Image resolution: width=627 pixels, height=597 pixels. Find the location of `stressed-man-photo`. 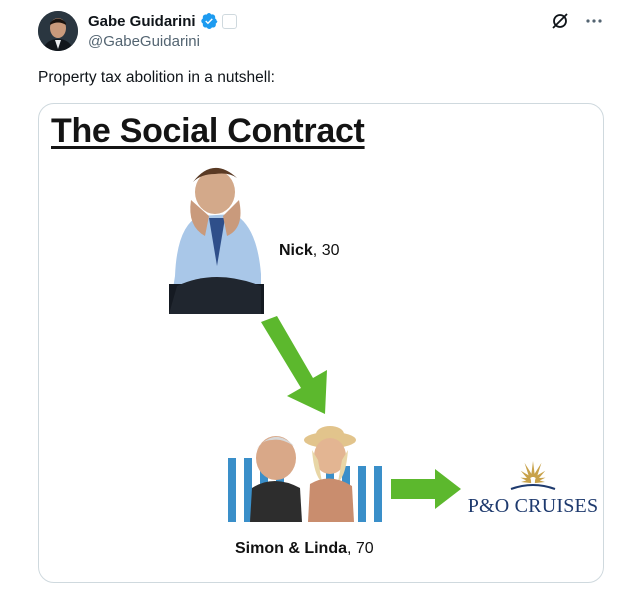

stressed-man-photo is located at coordinates (216, 235).